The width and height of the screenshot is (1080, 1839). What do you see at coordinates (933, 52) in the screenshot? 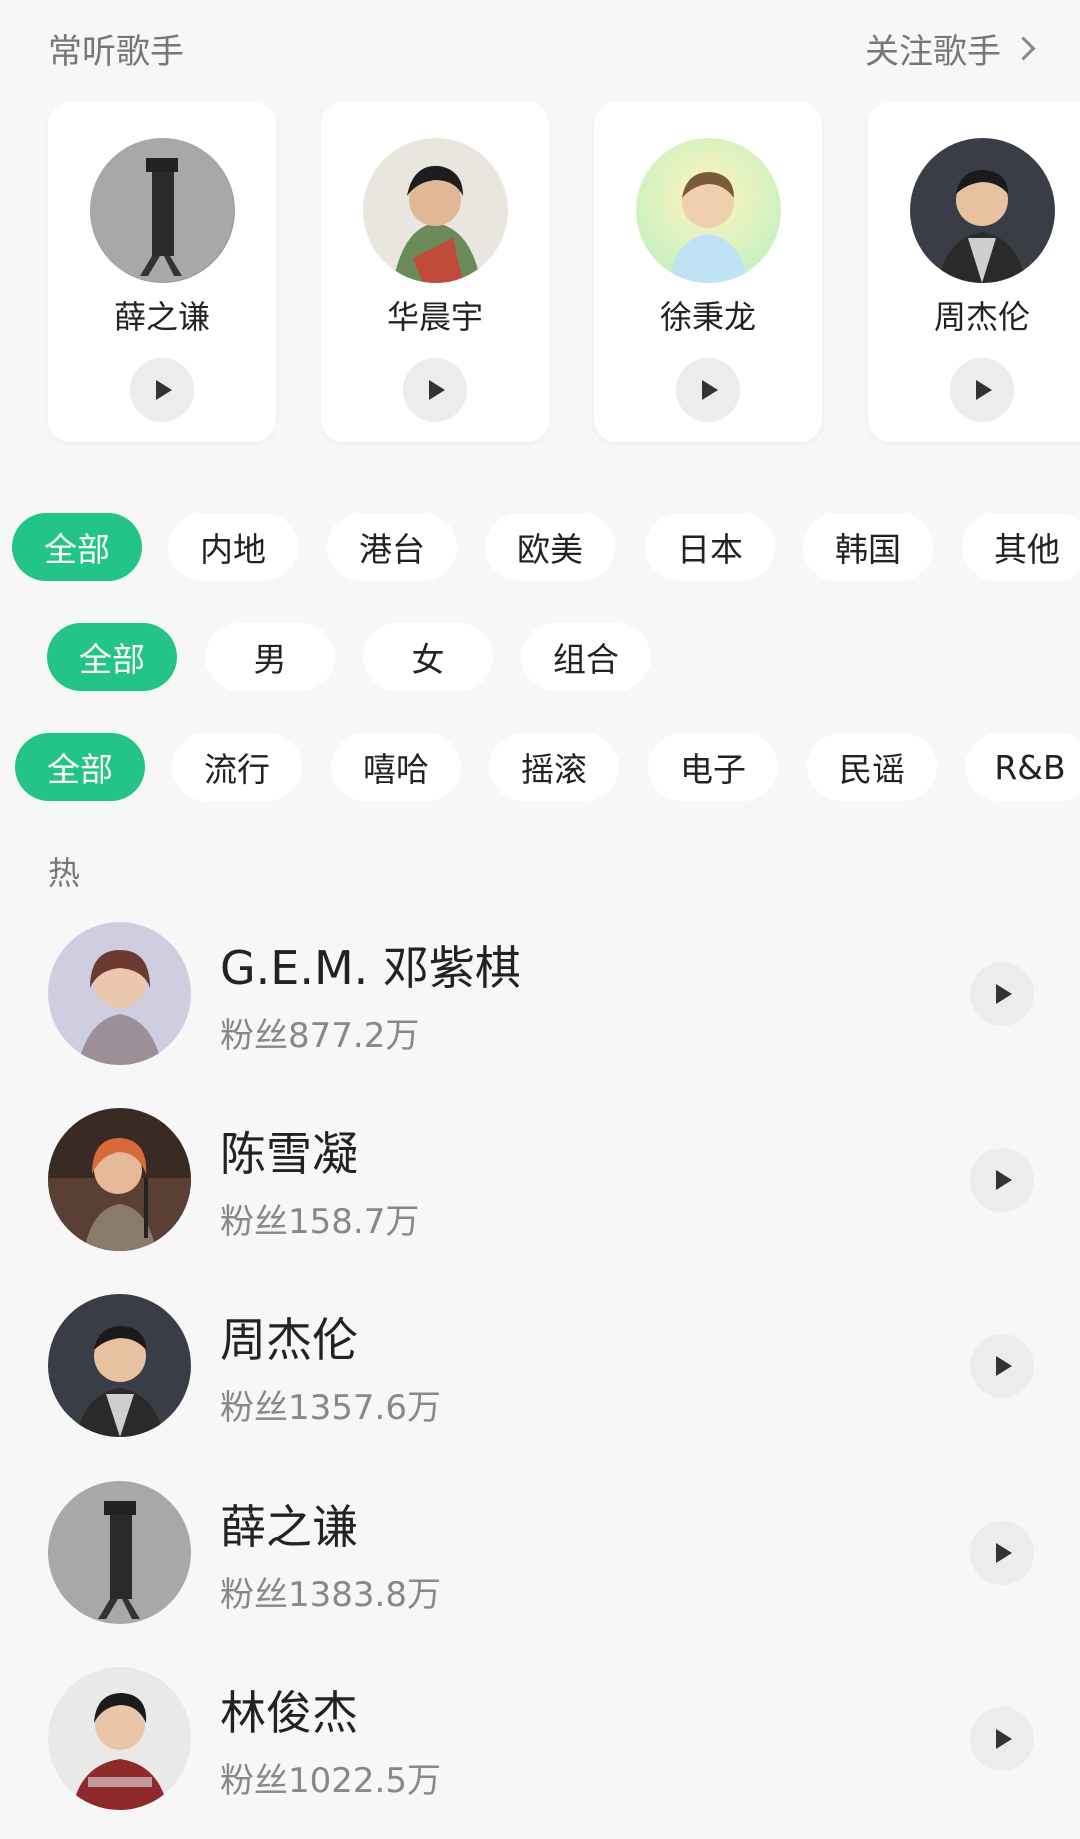
I see `follow-artists-label: 关注歌手` at bounding box center [933, 52].